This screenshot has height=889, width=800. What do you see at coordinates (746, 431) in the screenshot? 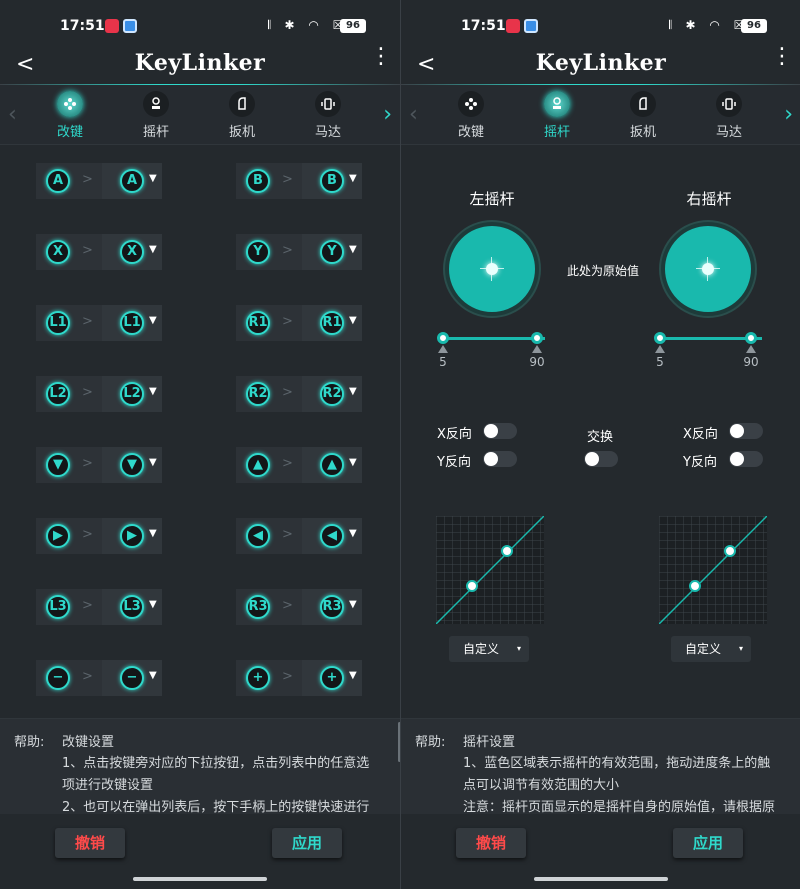
I see `right-x-invert-toggle` at bounding box center [746, 431].